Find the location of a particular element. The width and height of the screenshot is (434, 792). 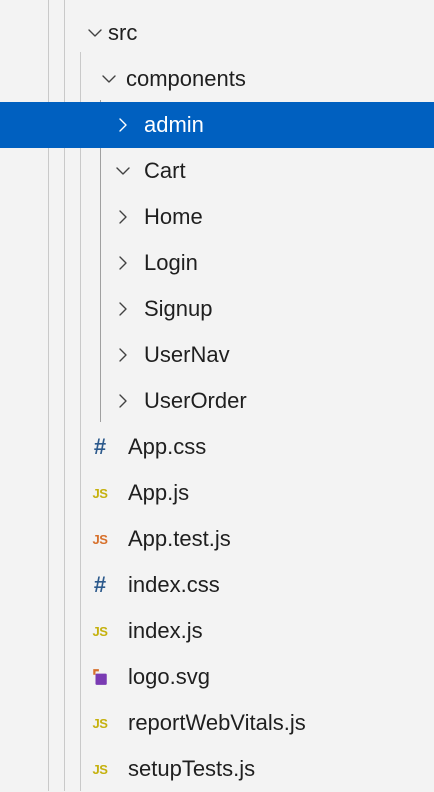

tree-folder-userorder: UserOrder is located at coordinates (217, 401).